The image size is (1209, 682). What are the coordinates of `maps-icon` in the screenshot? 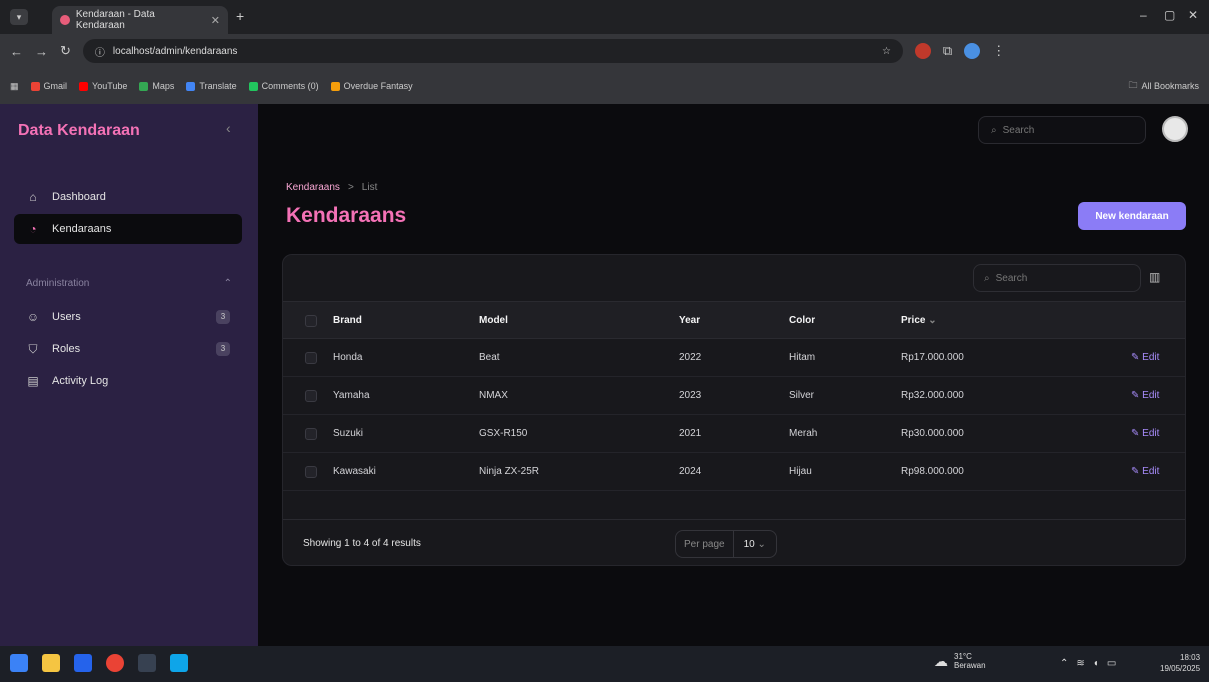 It's located at (144, 86).